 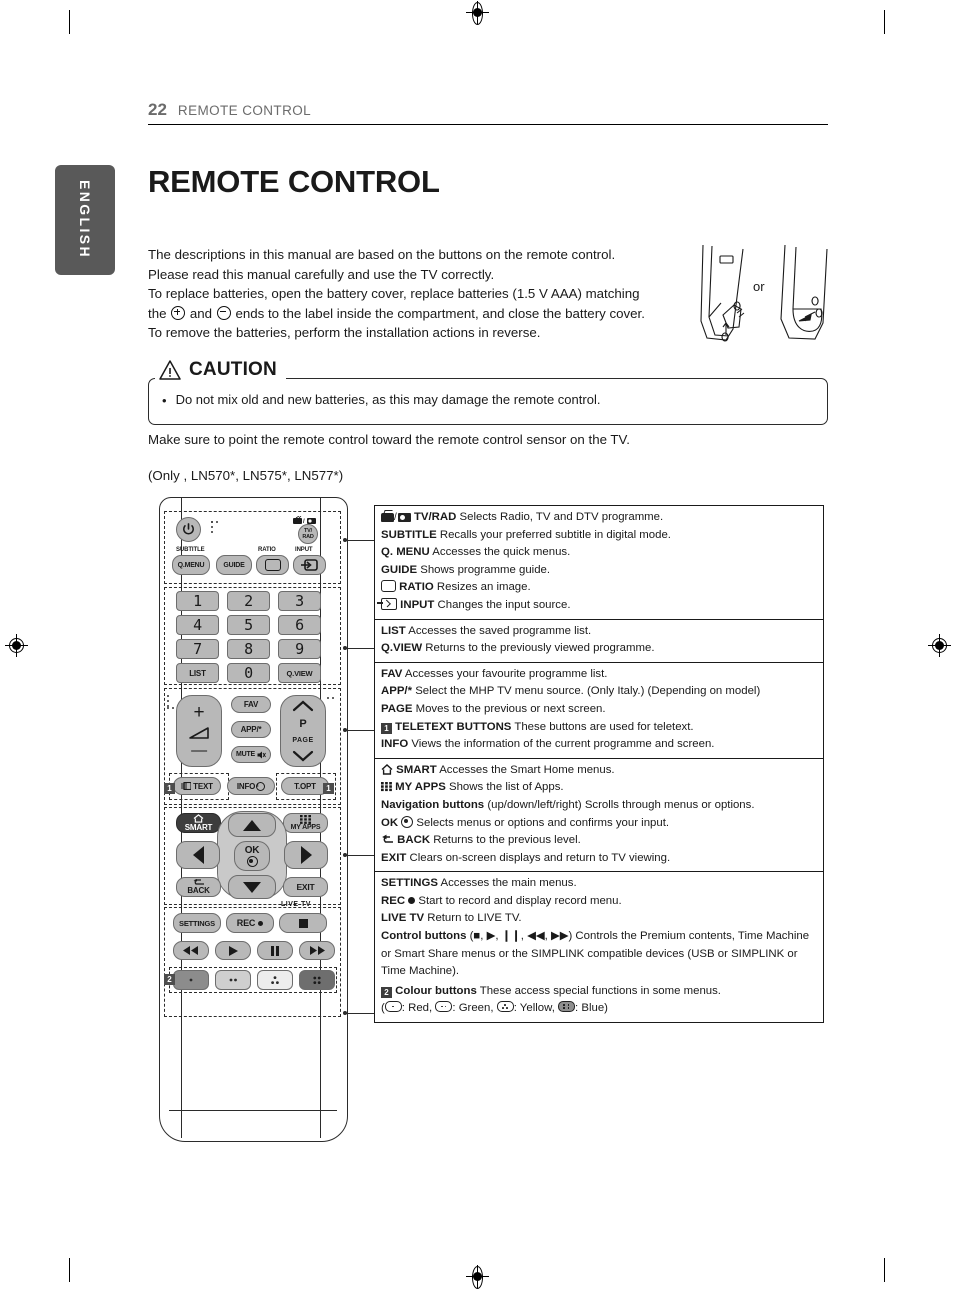 I want to click on page-rocker-button: P PAGE, so click(x=303, y=731).